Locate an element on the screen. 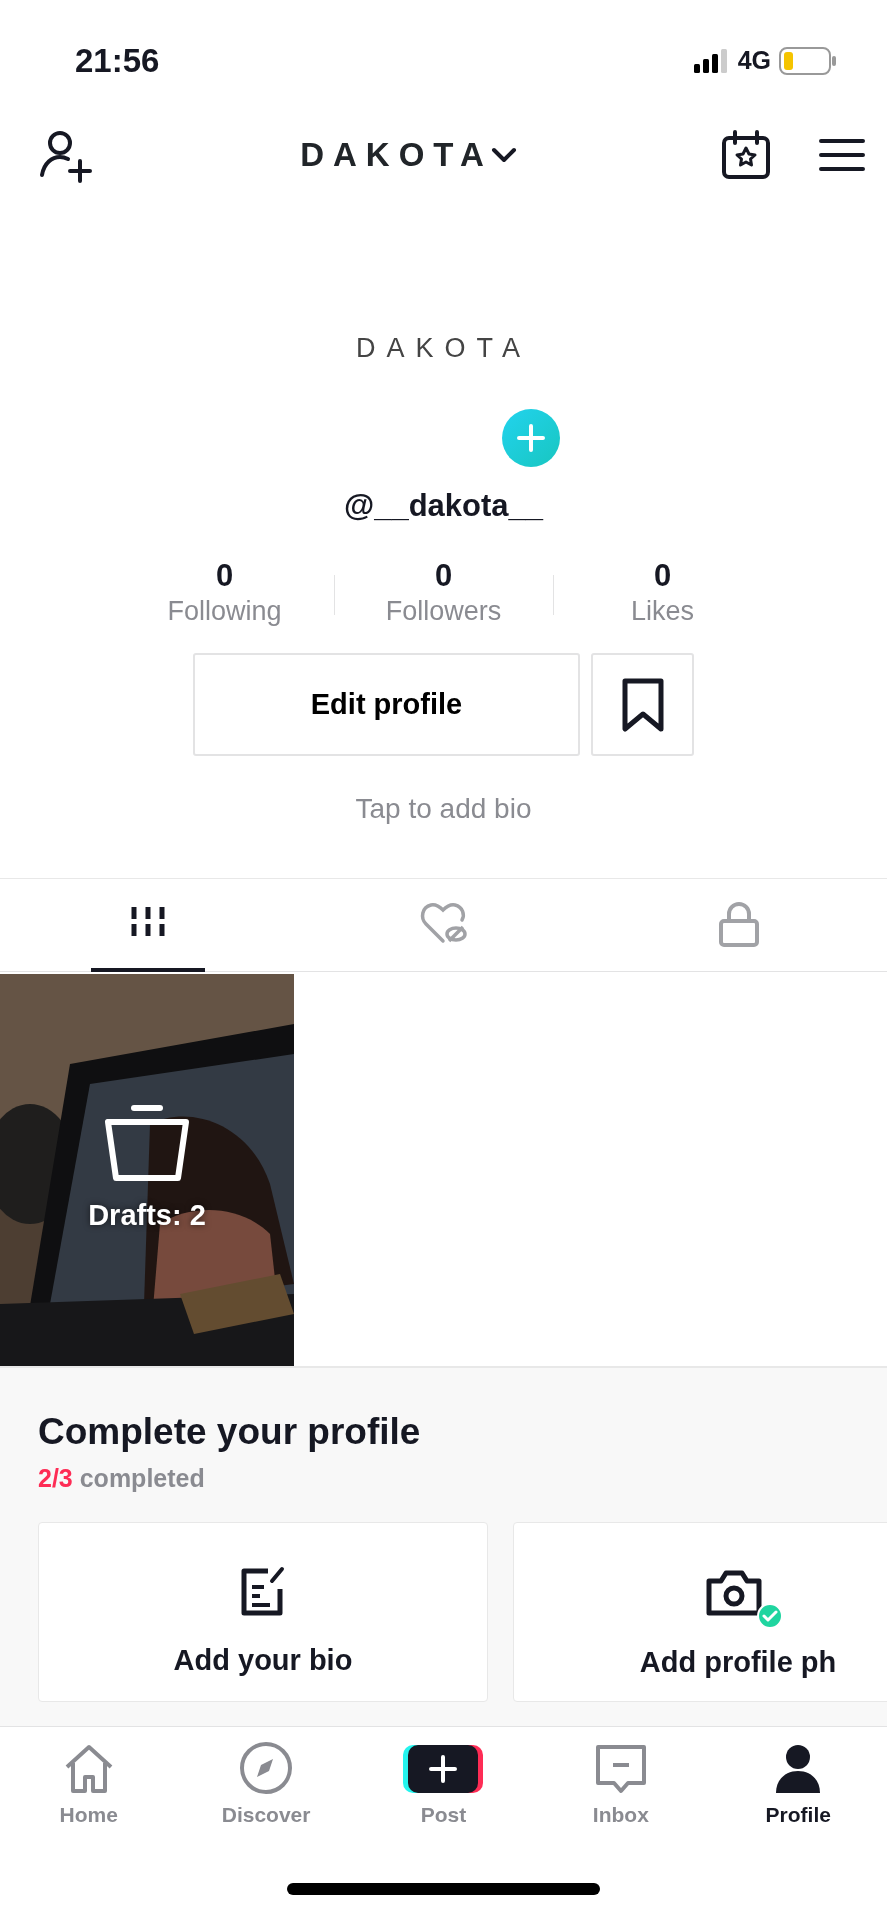 The width and height of the screenshot is (887, 1920). calendar-button is located at coordinates (746, 155).